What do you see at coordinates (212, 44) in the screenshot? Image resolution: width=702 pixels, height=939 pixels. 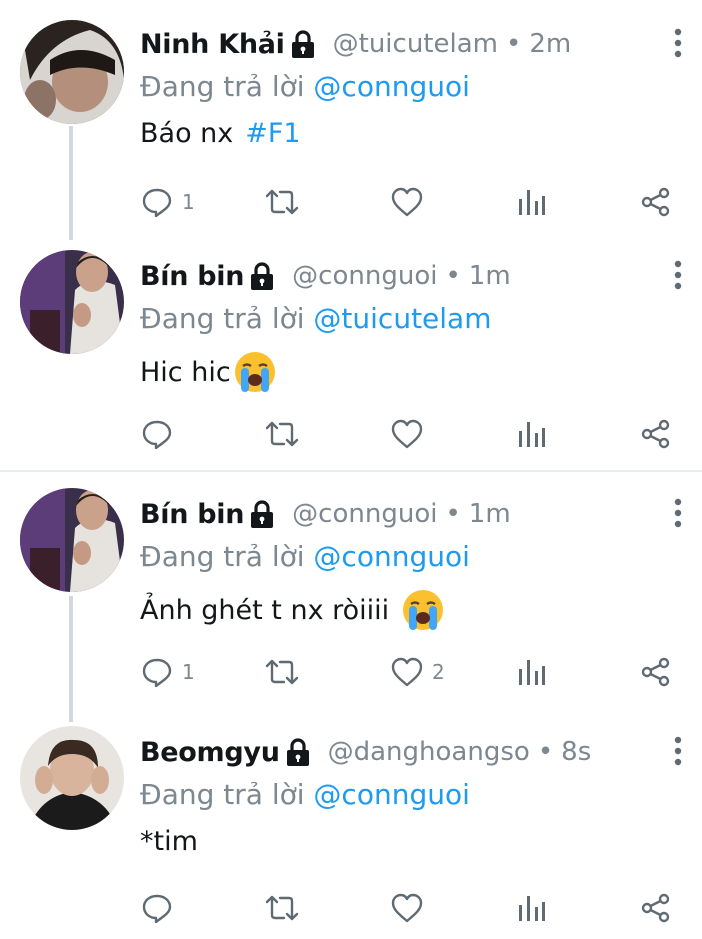 I see `display-name: Ninh Khải` at bounding box center [212, 44].